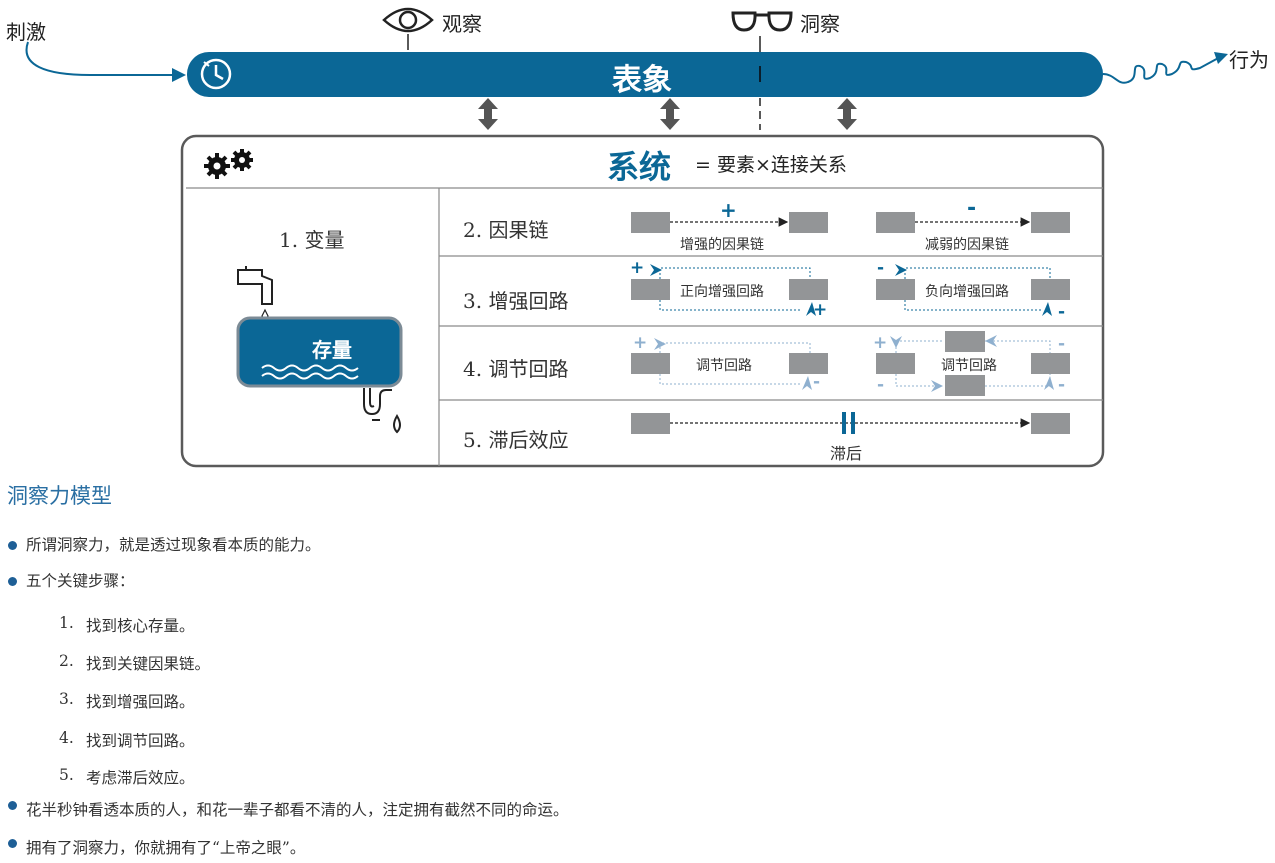  I want to click on insight-label: 洞察, so click(820, 24).